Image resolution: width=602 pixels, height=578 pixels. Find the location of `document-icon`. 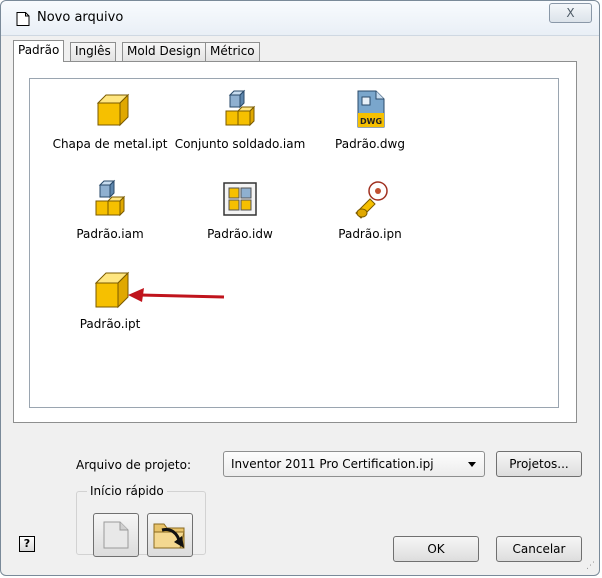

document-icon is located at coordinates (23, 20).